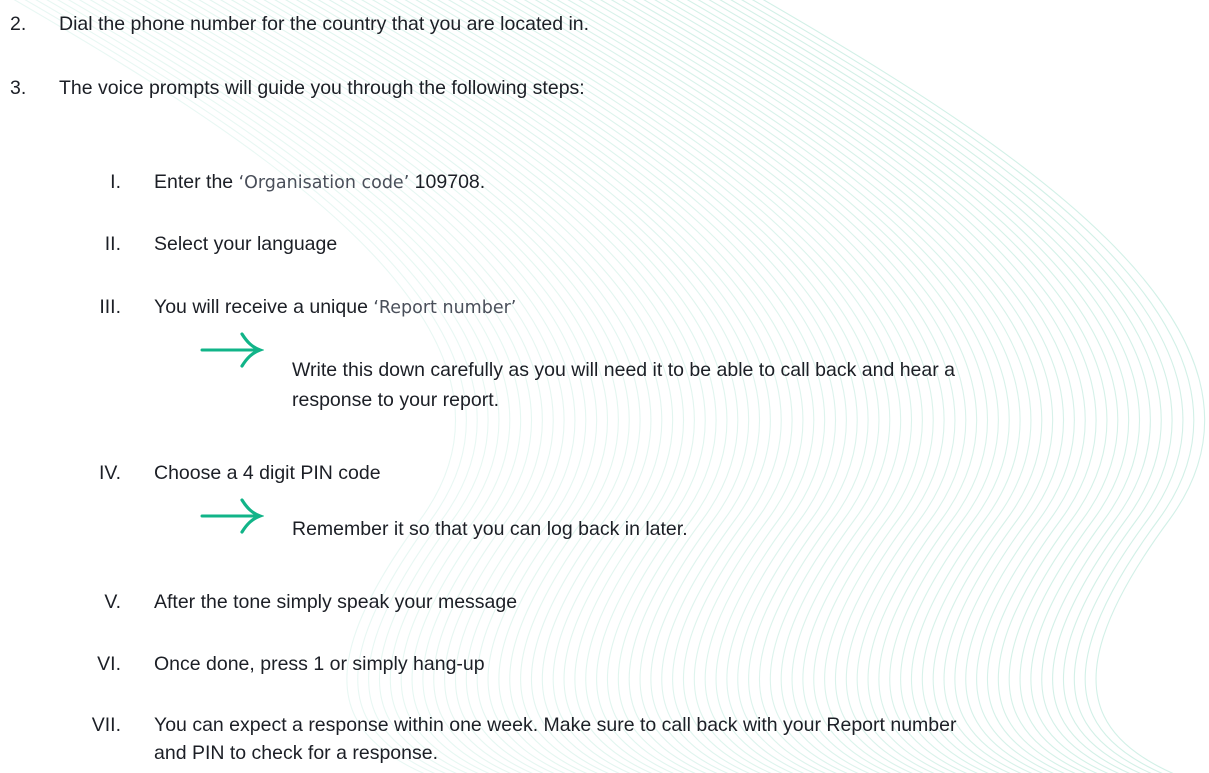 The width and height of the screenshot is (1209, 773). What do you see at coordinates (109, 473) in the screenshot?
I see `substep-numeral-4: IV.` at bounding box center [109, 473].